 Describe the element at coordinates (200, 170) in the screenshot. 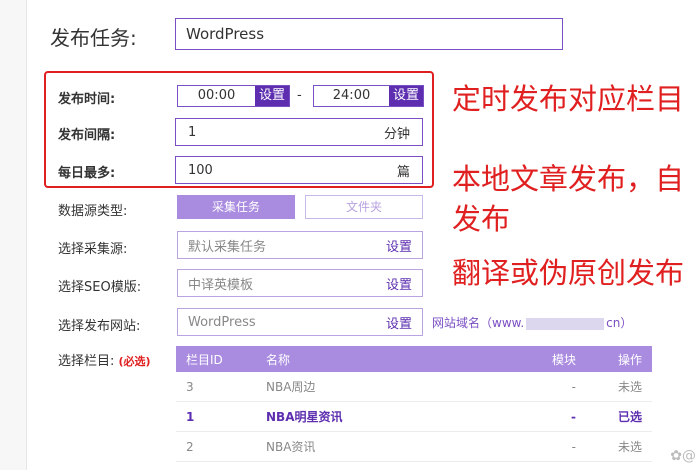

I see `daily-max-value: 100` at that location.